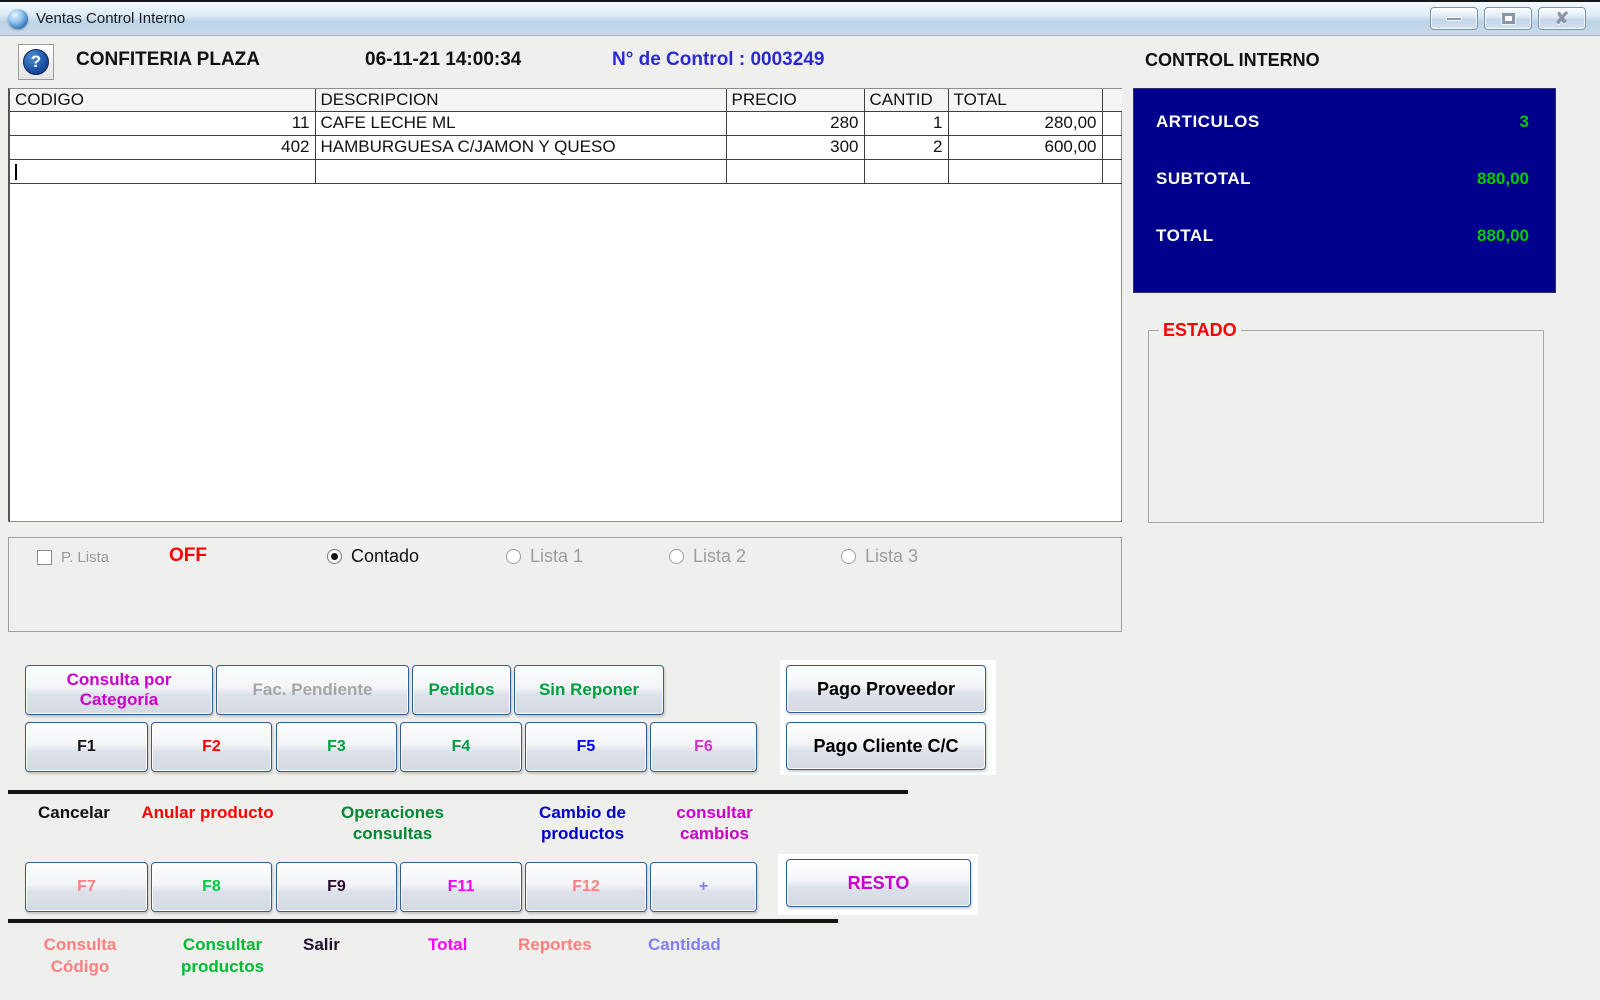 The width and height of the screenshot is (1600, 1000). I want to click on col-total: TOTAL, so click(1025, 100).